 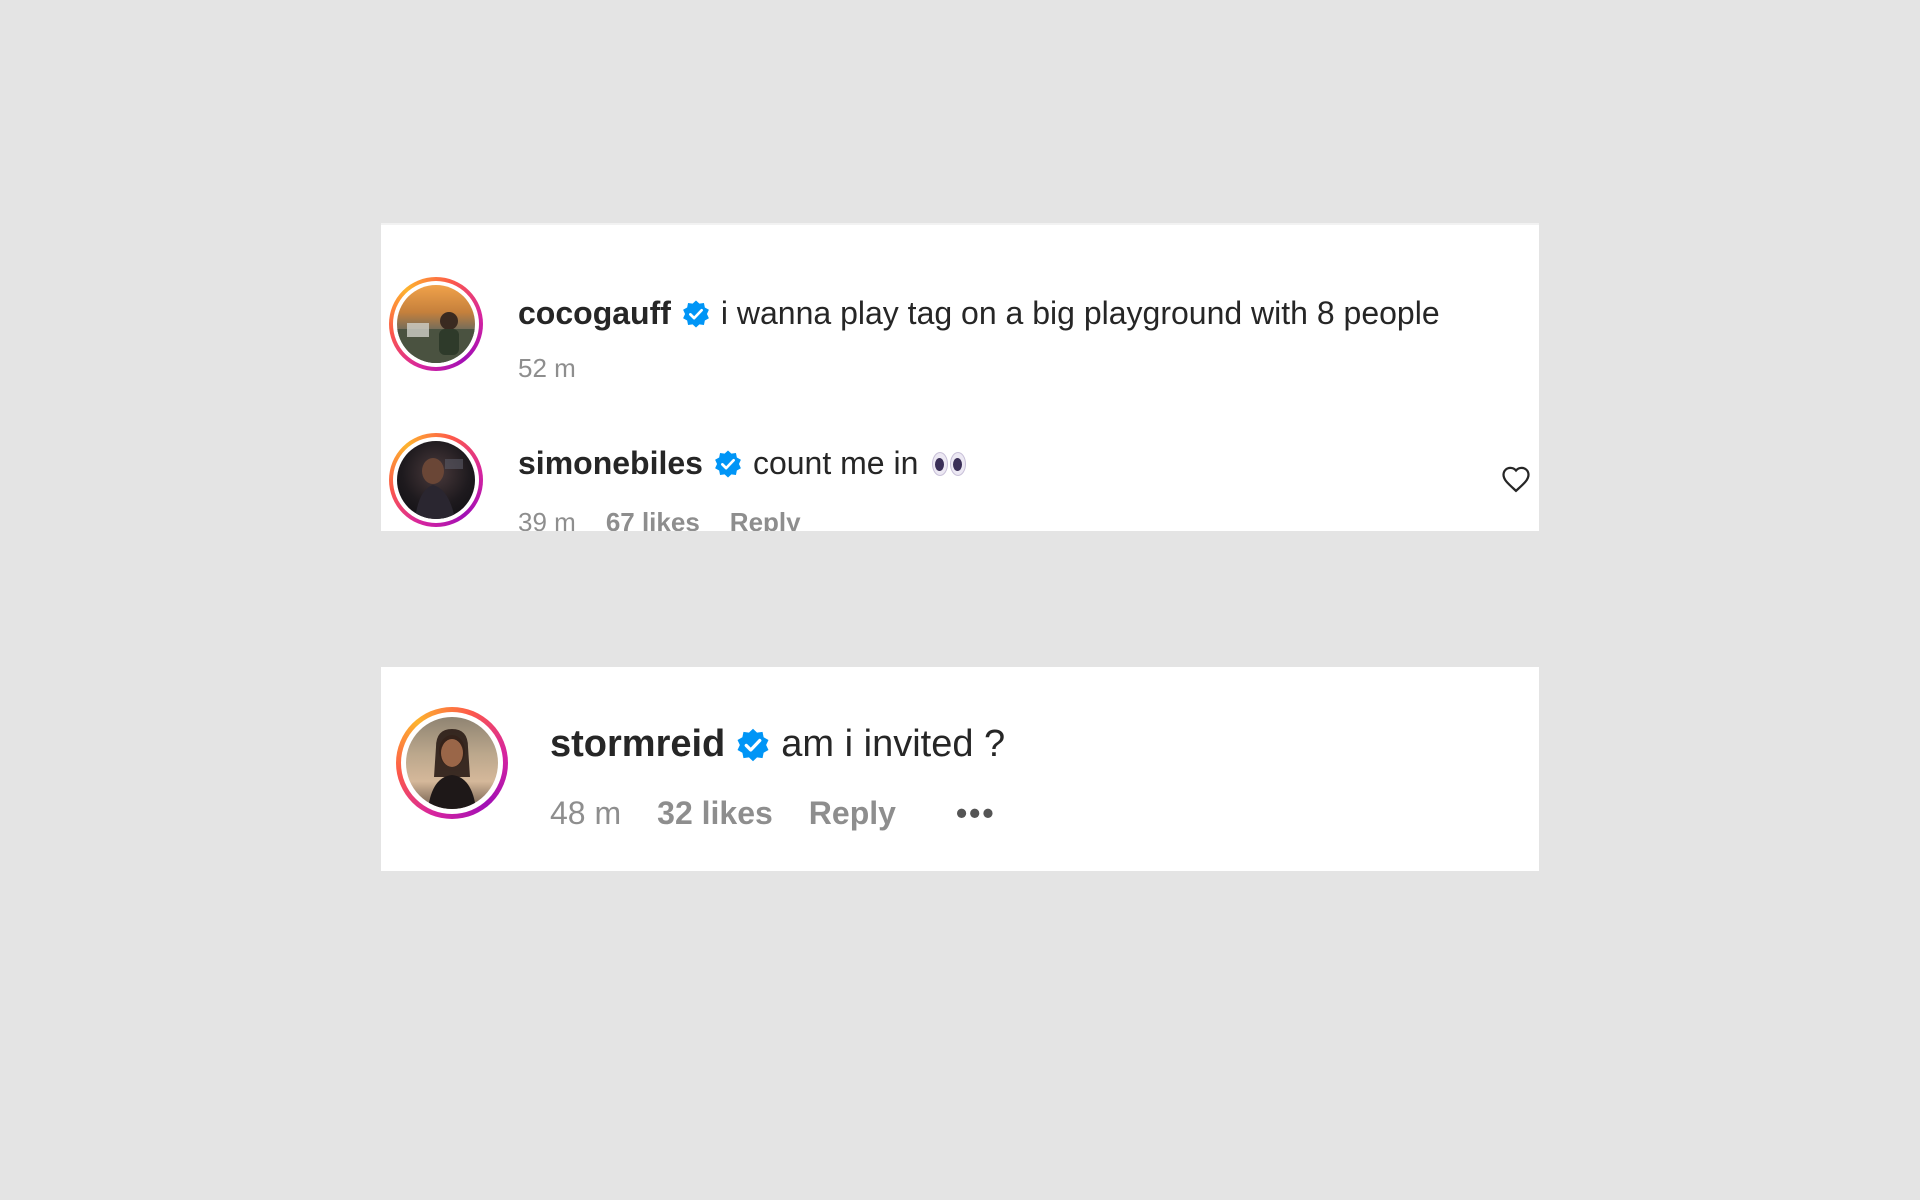 What do you see at coordinates (976, 813) in the screenshot?
I see `more-options-icon: •••` at bounding box center [976, 813].